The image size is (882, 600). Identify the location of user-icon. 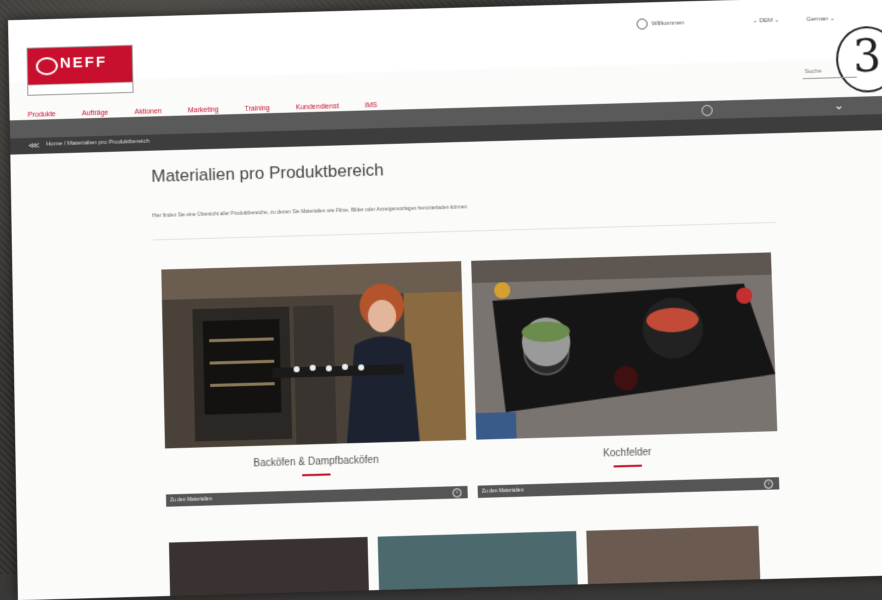
(642, 24).